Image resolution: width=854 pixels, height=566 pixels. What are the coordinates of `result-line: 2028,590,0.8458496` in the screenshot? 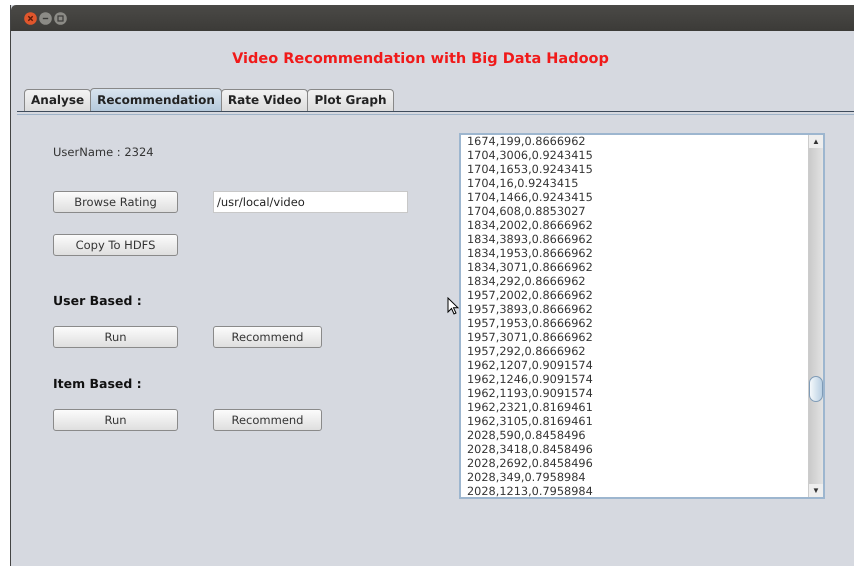 It's located at (527, 436).